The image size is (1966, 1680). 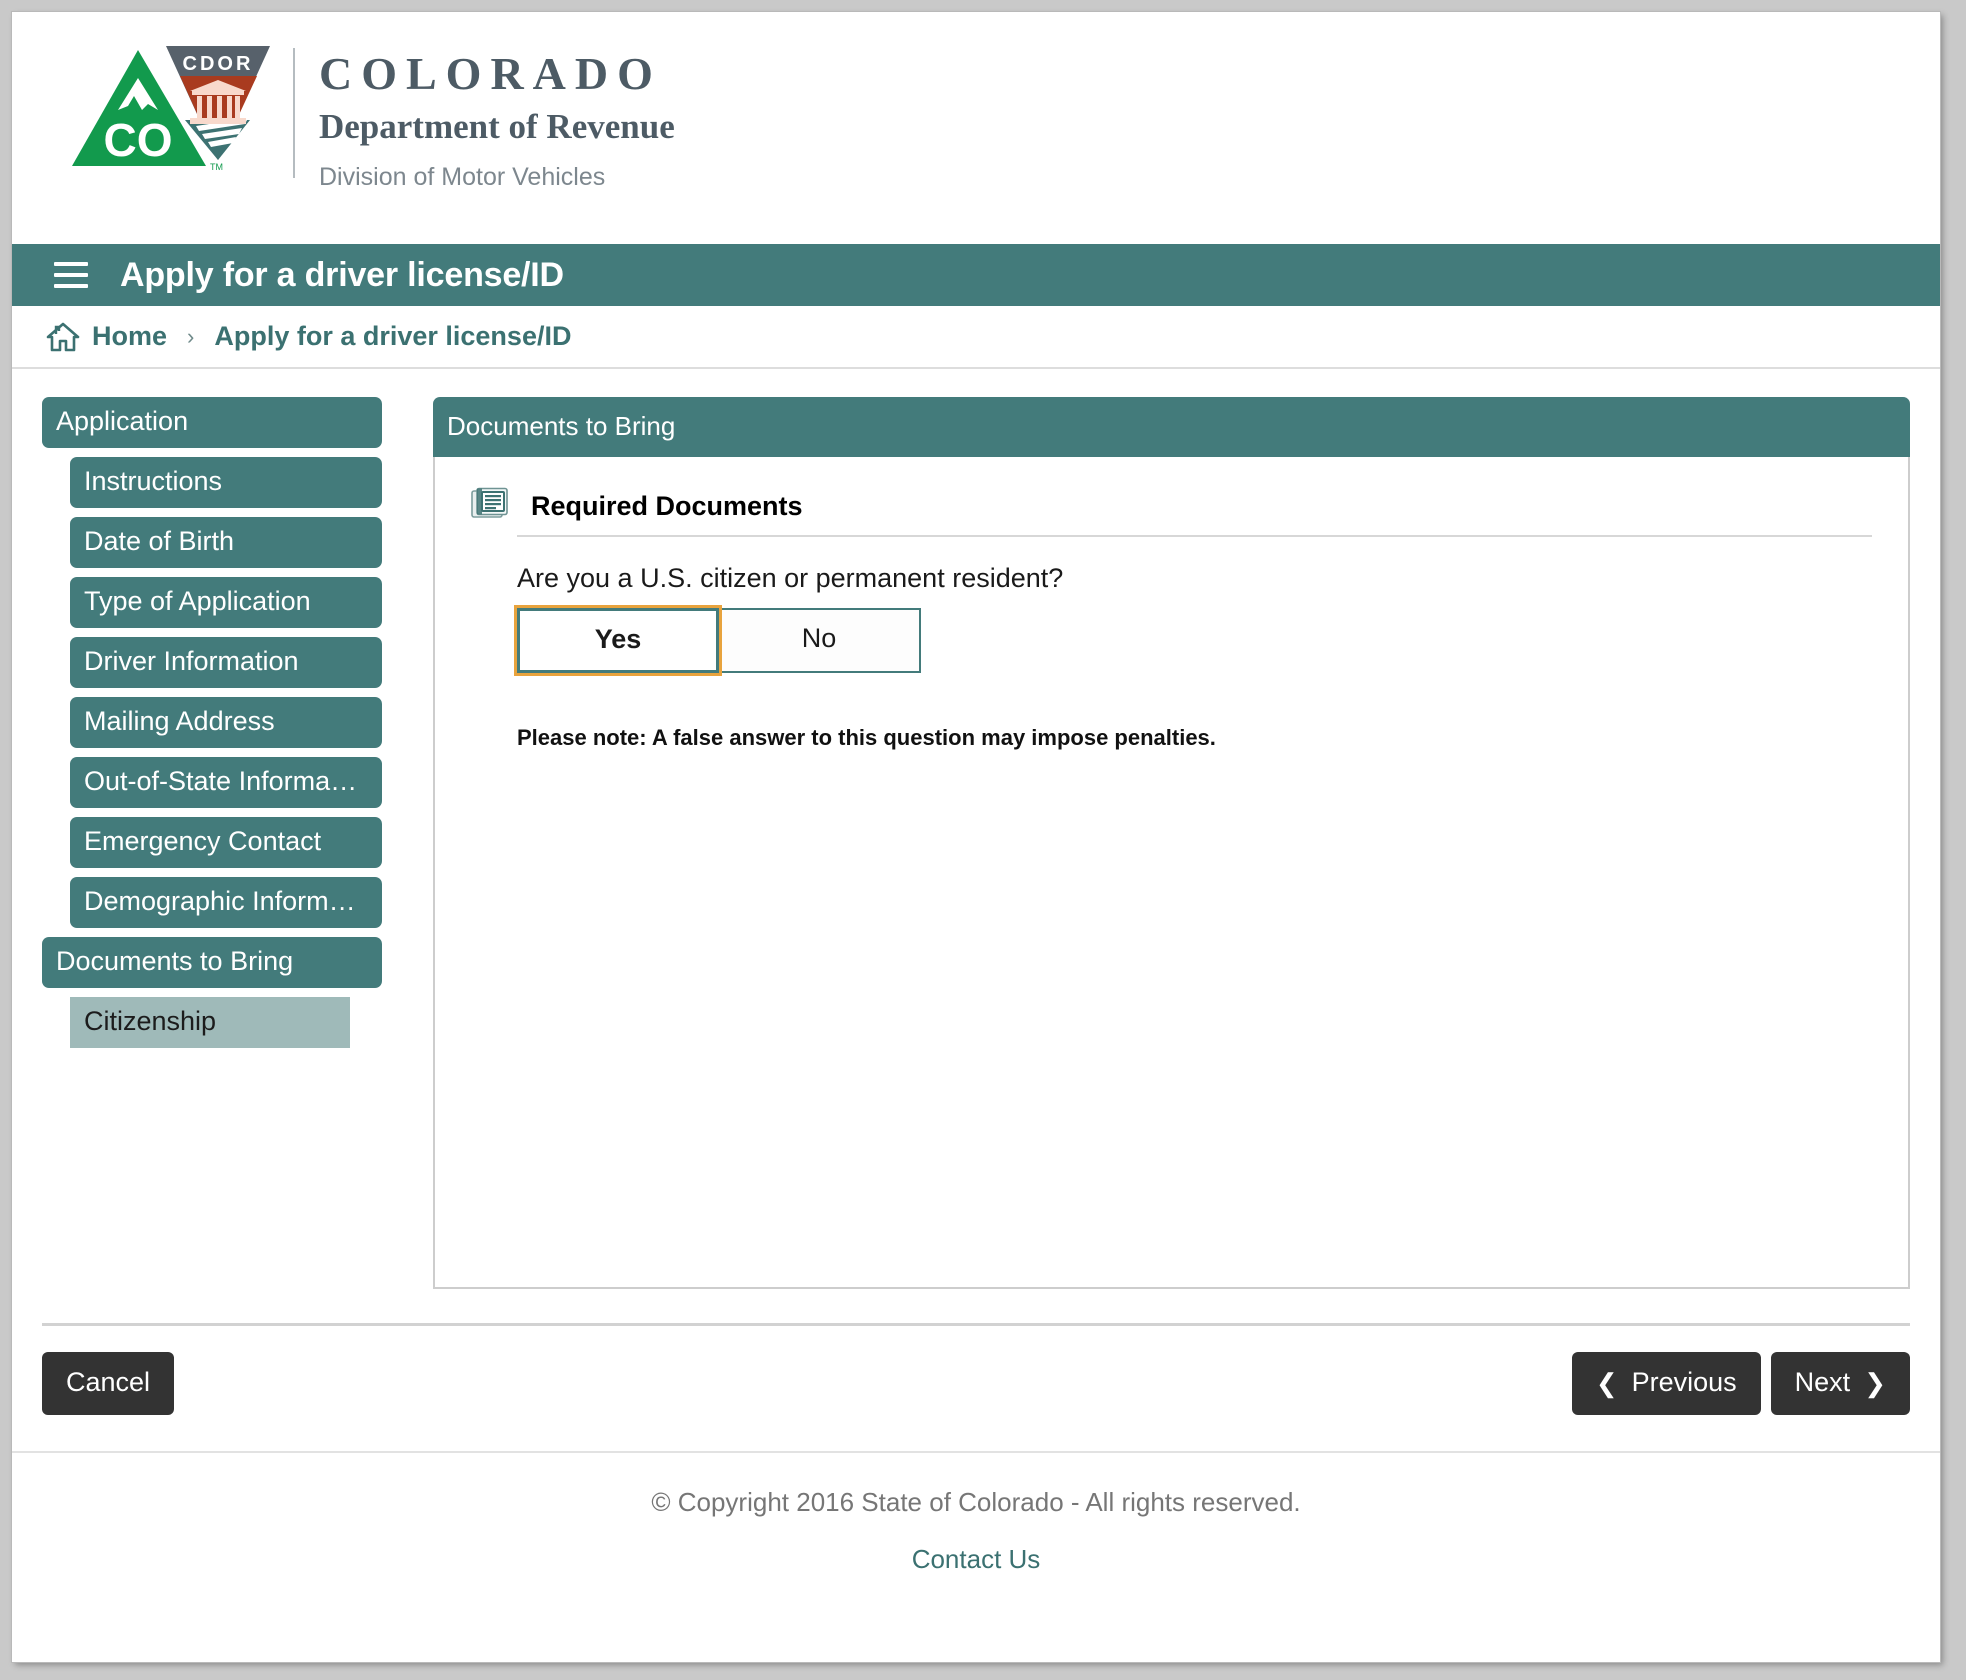 What do you see at coordinates (462, 177) in the screenshot?
I see `brand-division: Division of Motor Vehicles` at bounding box center [462, 177].